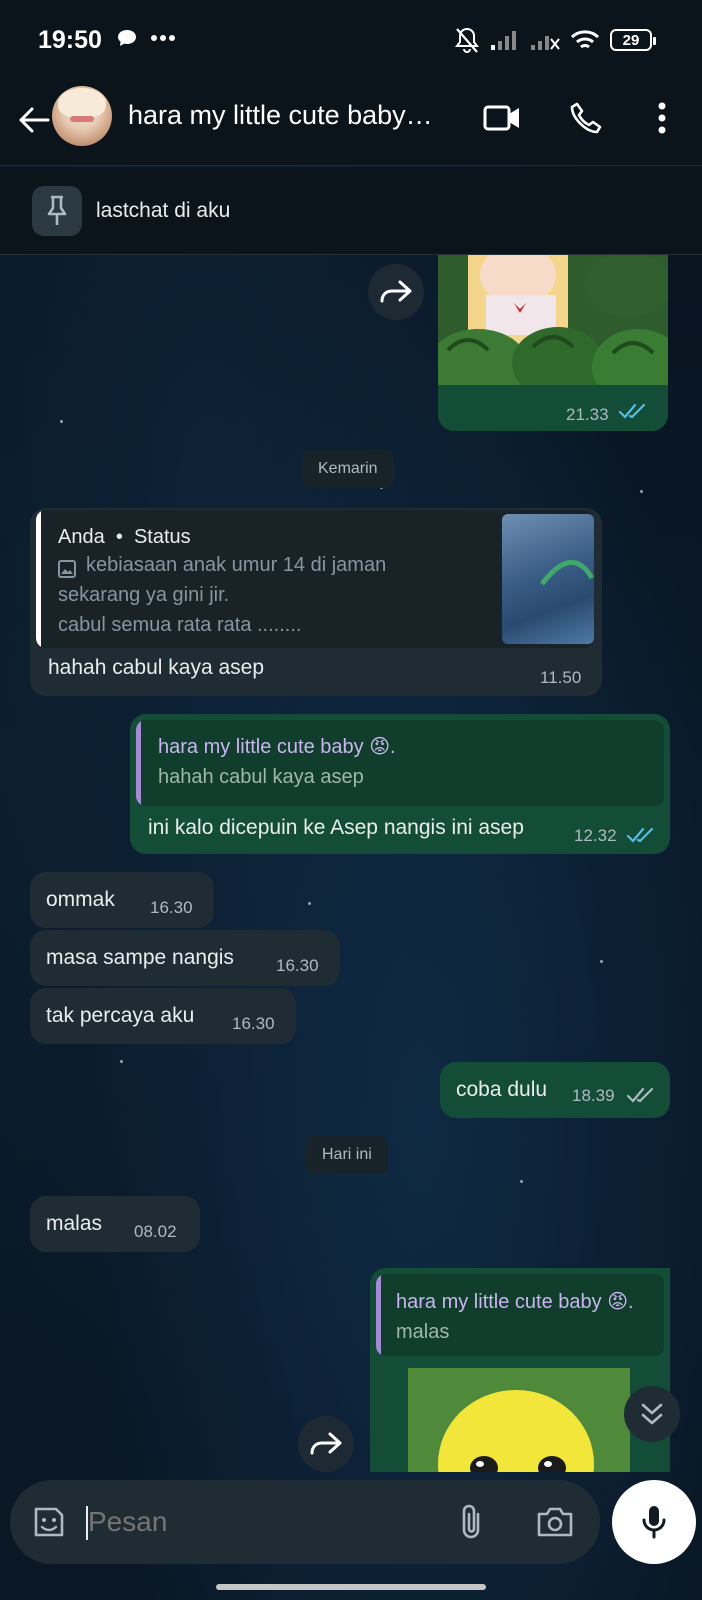  Describe the element at coordinates (49, 1522) in the screenshot. I see `sticker-icon` at that location.